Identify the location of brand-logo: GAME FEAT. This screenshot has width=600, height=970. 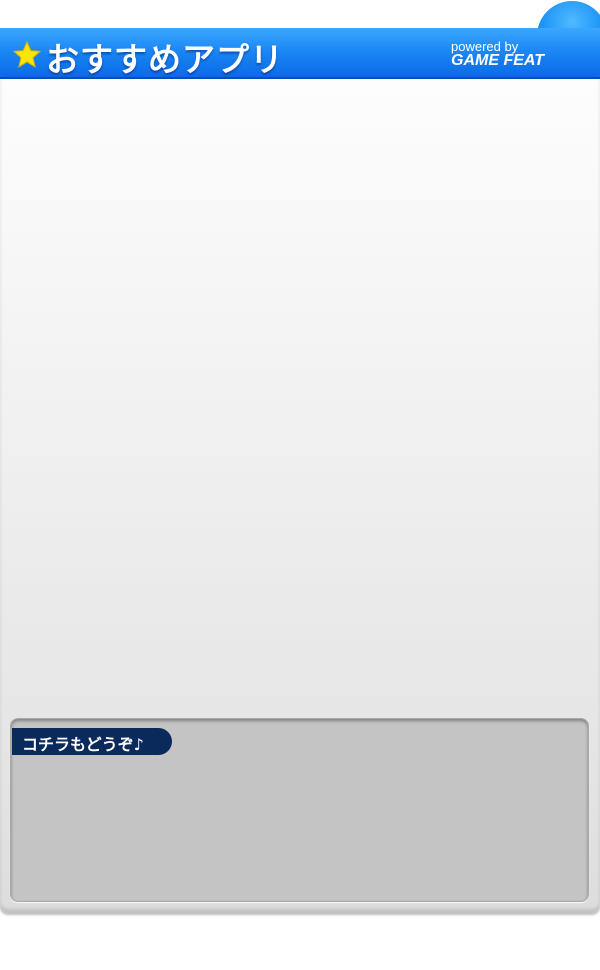
(497, 61).